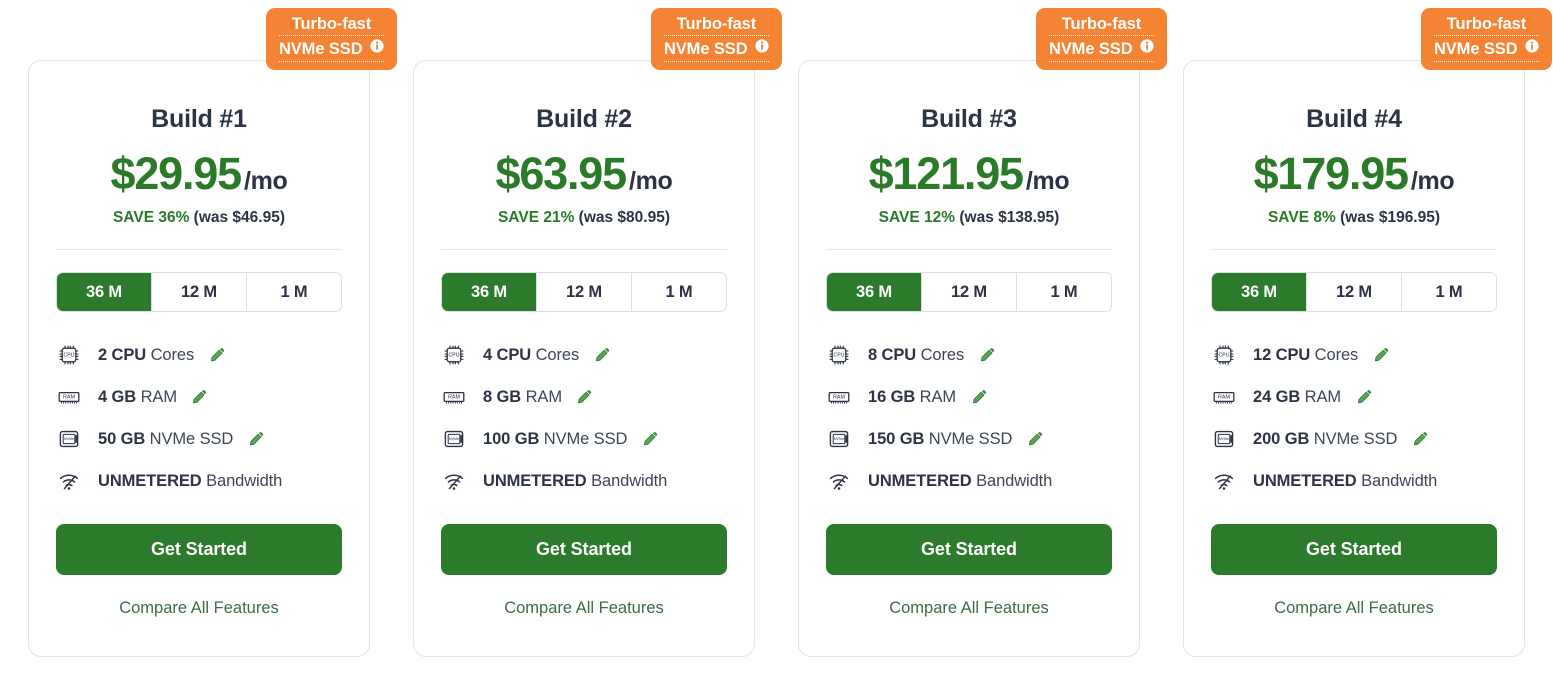 Image resolution: width=1553 pixels, height=674 pixels. What do you see at coordinates (960, 481) in the screenshot?
I see `spec-text-bandwidth: UNMETERED Bandwidth` at bounding box center [960, 481].